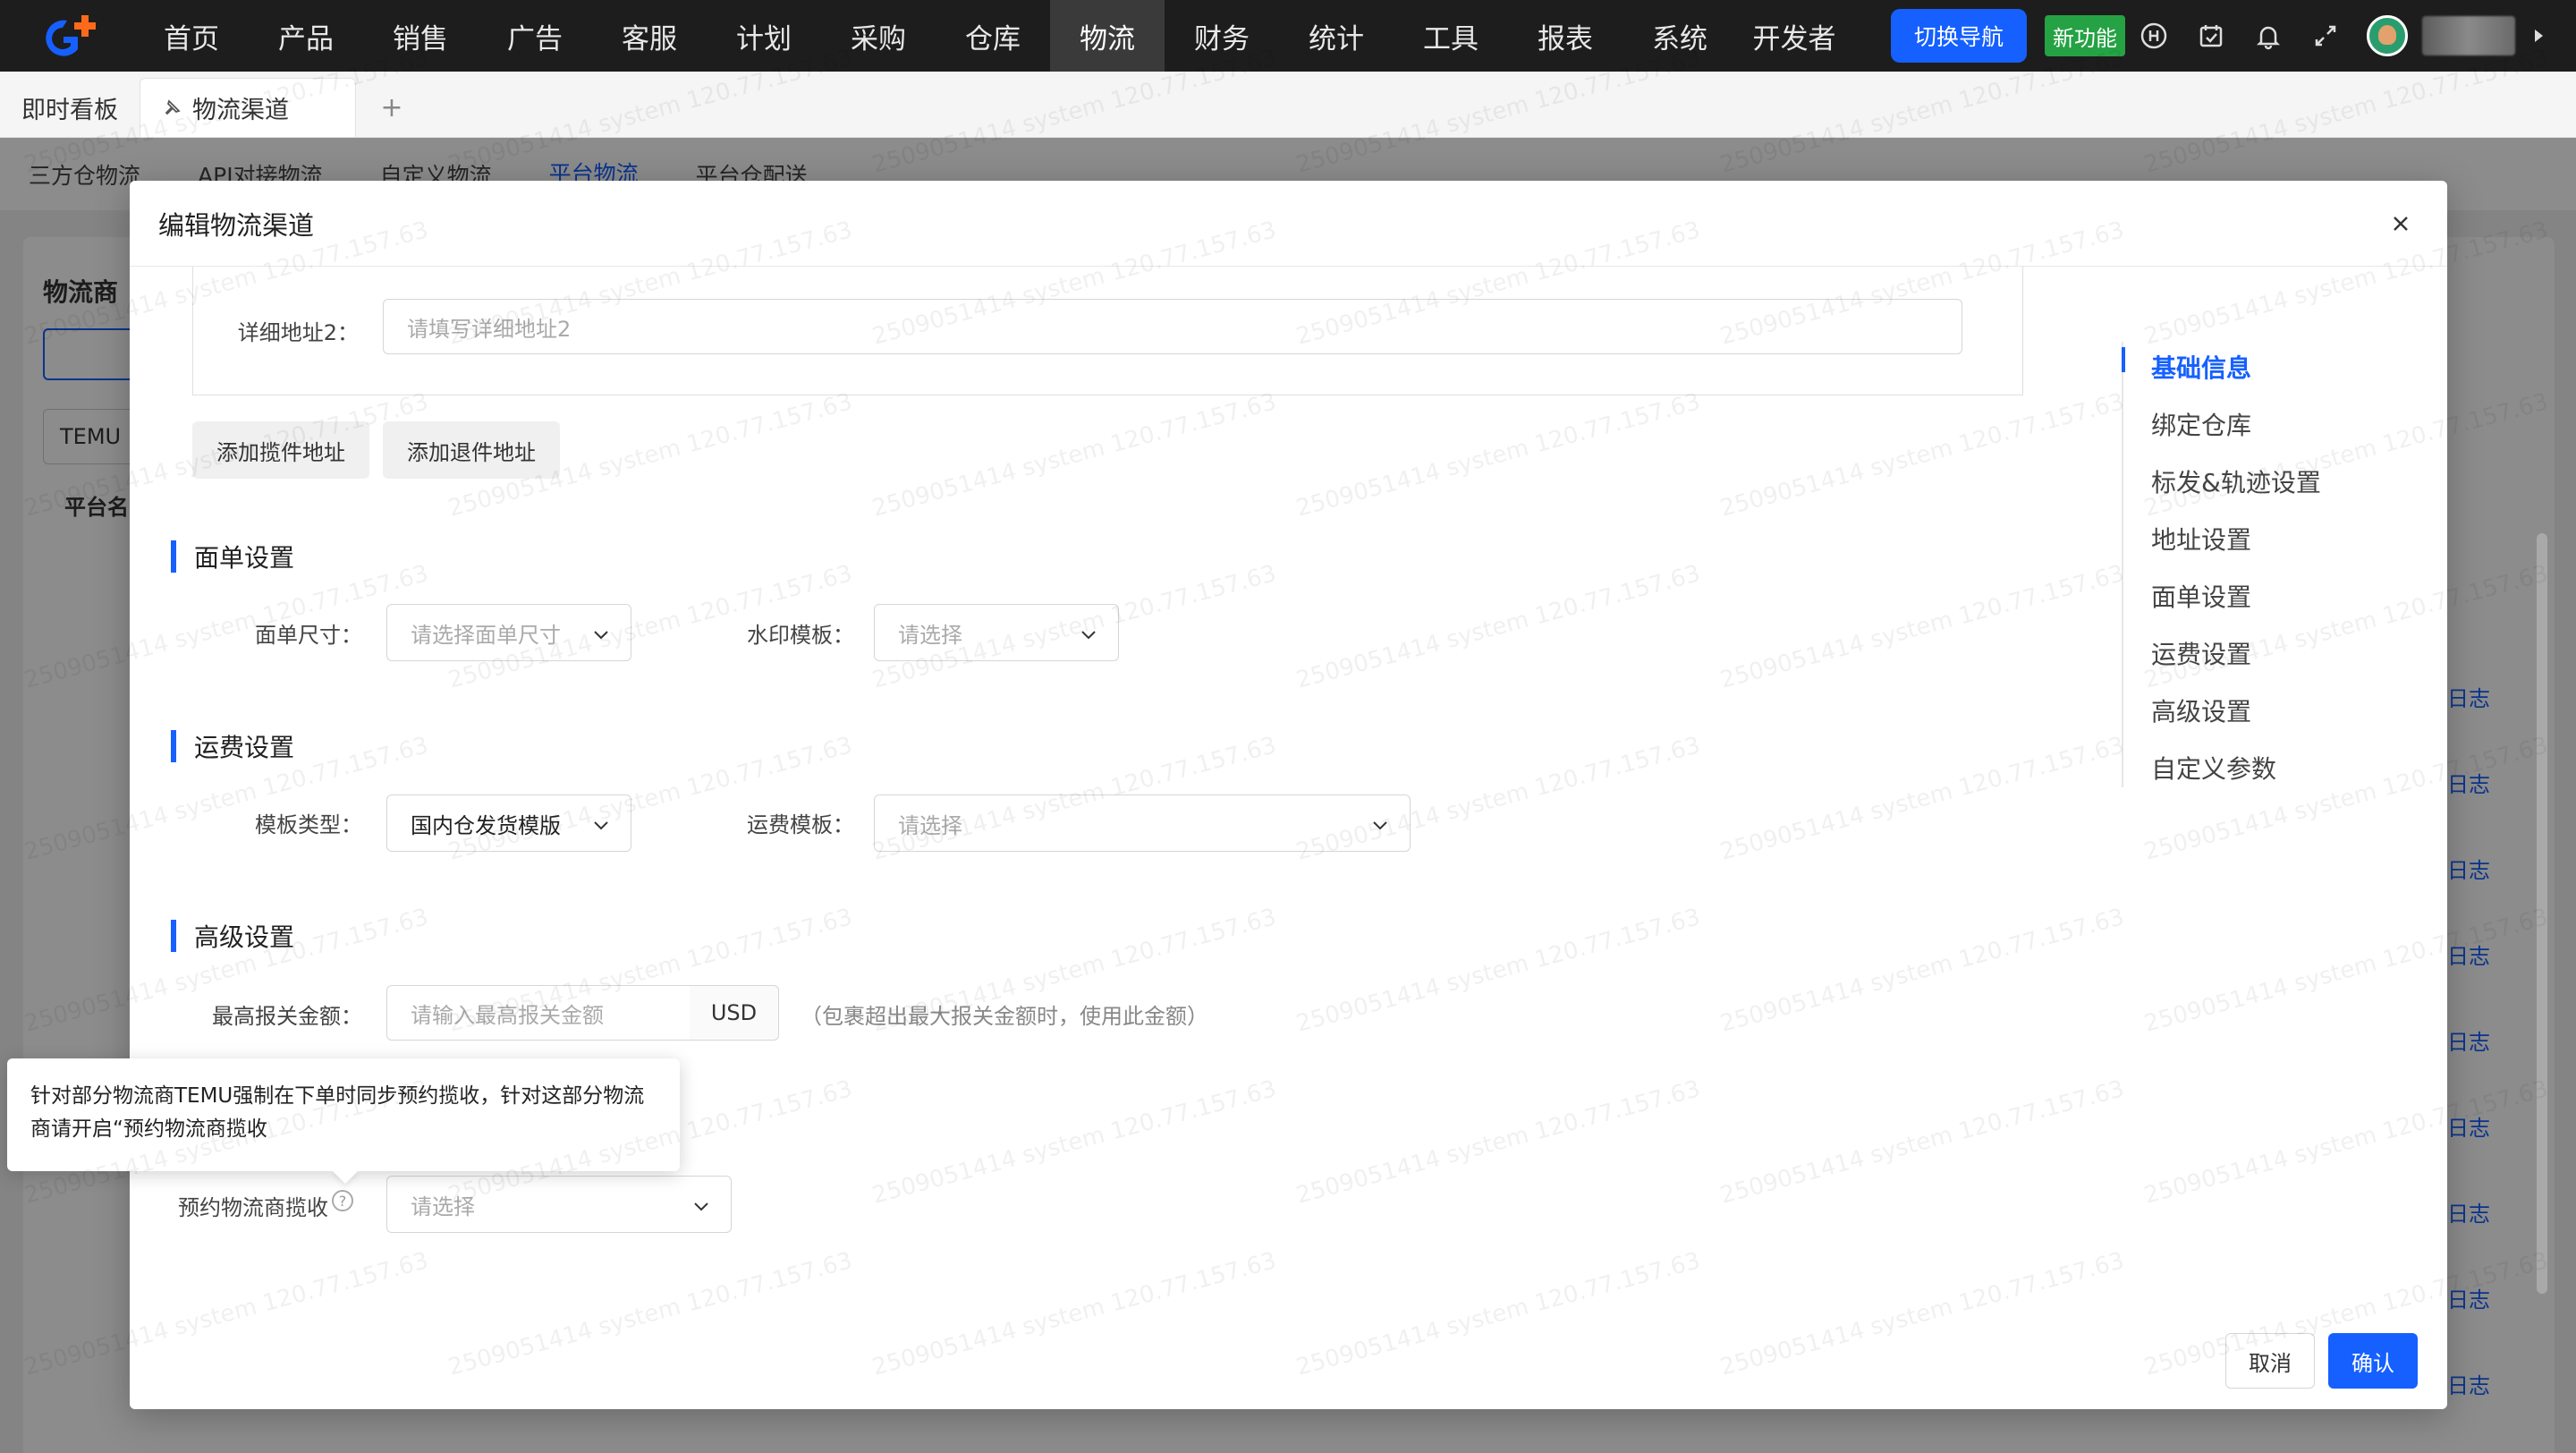 Image resolution: width=2576 pixels, height=1453 pixels. I want to click on freight-template-value: 请选择, so click(930, 825).